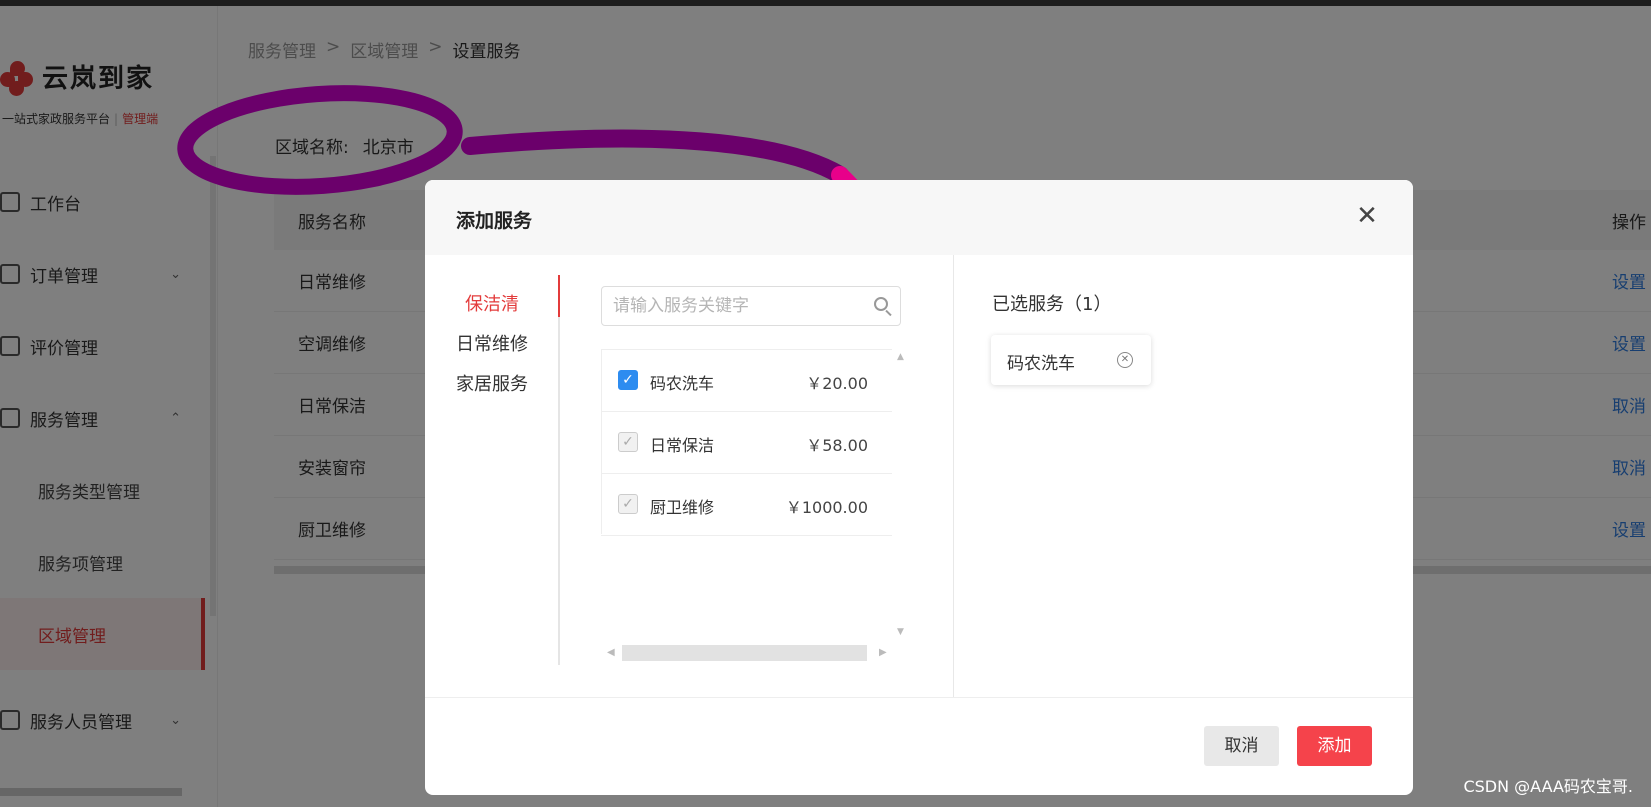  Describe the element at coordinates (611, 652) in the screenshot. I see `scroll-left-arrow-icon: ◀` at that location.